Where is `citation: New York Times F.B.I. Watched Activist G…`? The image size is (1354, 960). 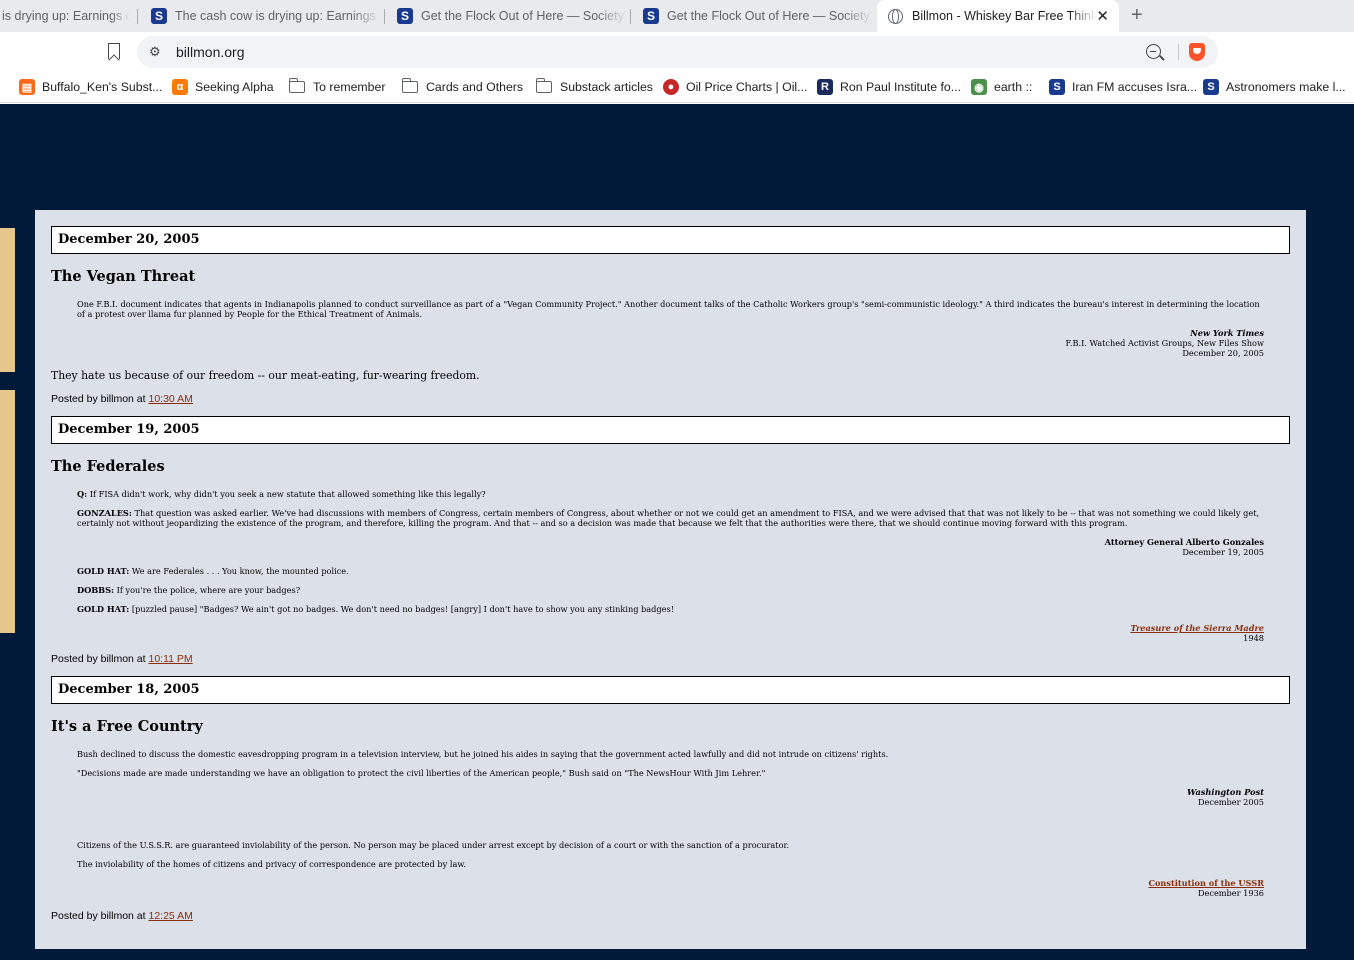 citation: New York Times F.B.I. Watched Activist G… is located at coordinates (1164, 343).